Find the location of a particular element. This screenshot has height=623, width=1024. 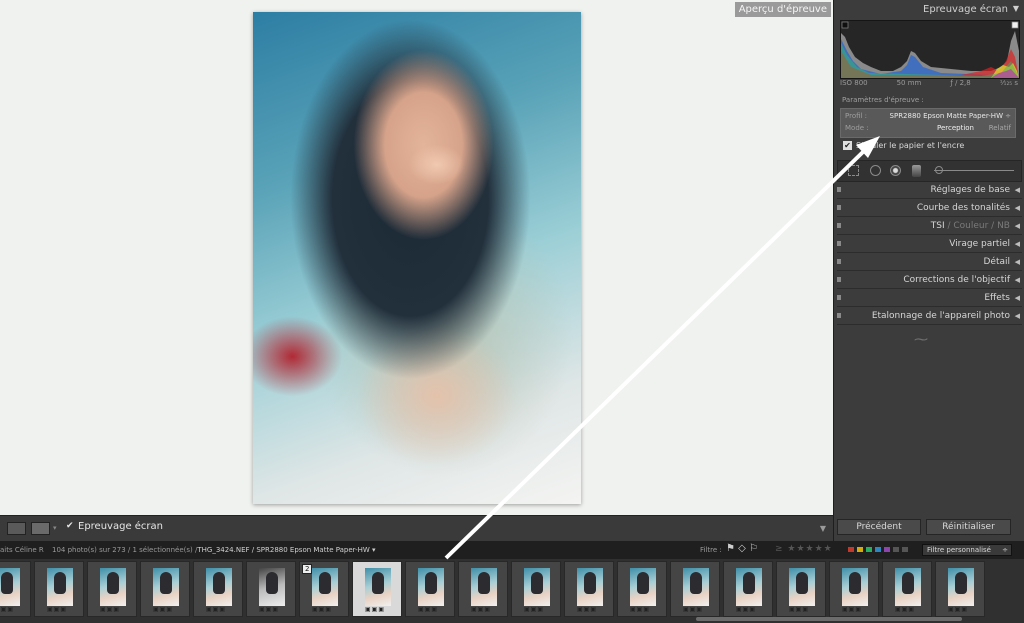

view-mode-chevron-icon: ▾ is located at coordinates (55, 528).